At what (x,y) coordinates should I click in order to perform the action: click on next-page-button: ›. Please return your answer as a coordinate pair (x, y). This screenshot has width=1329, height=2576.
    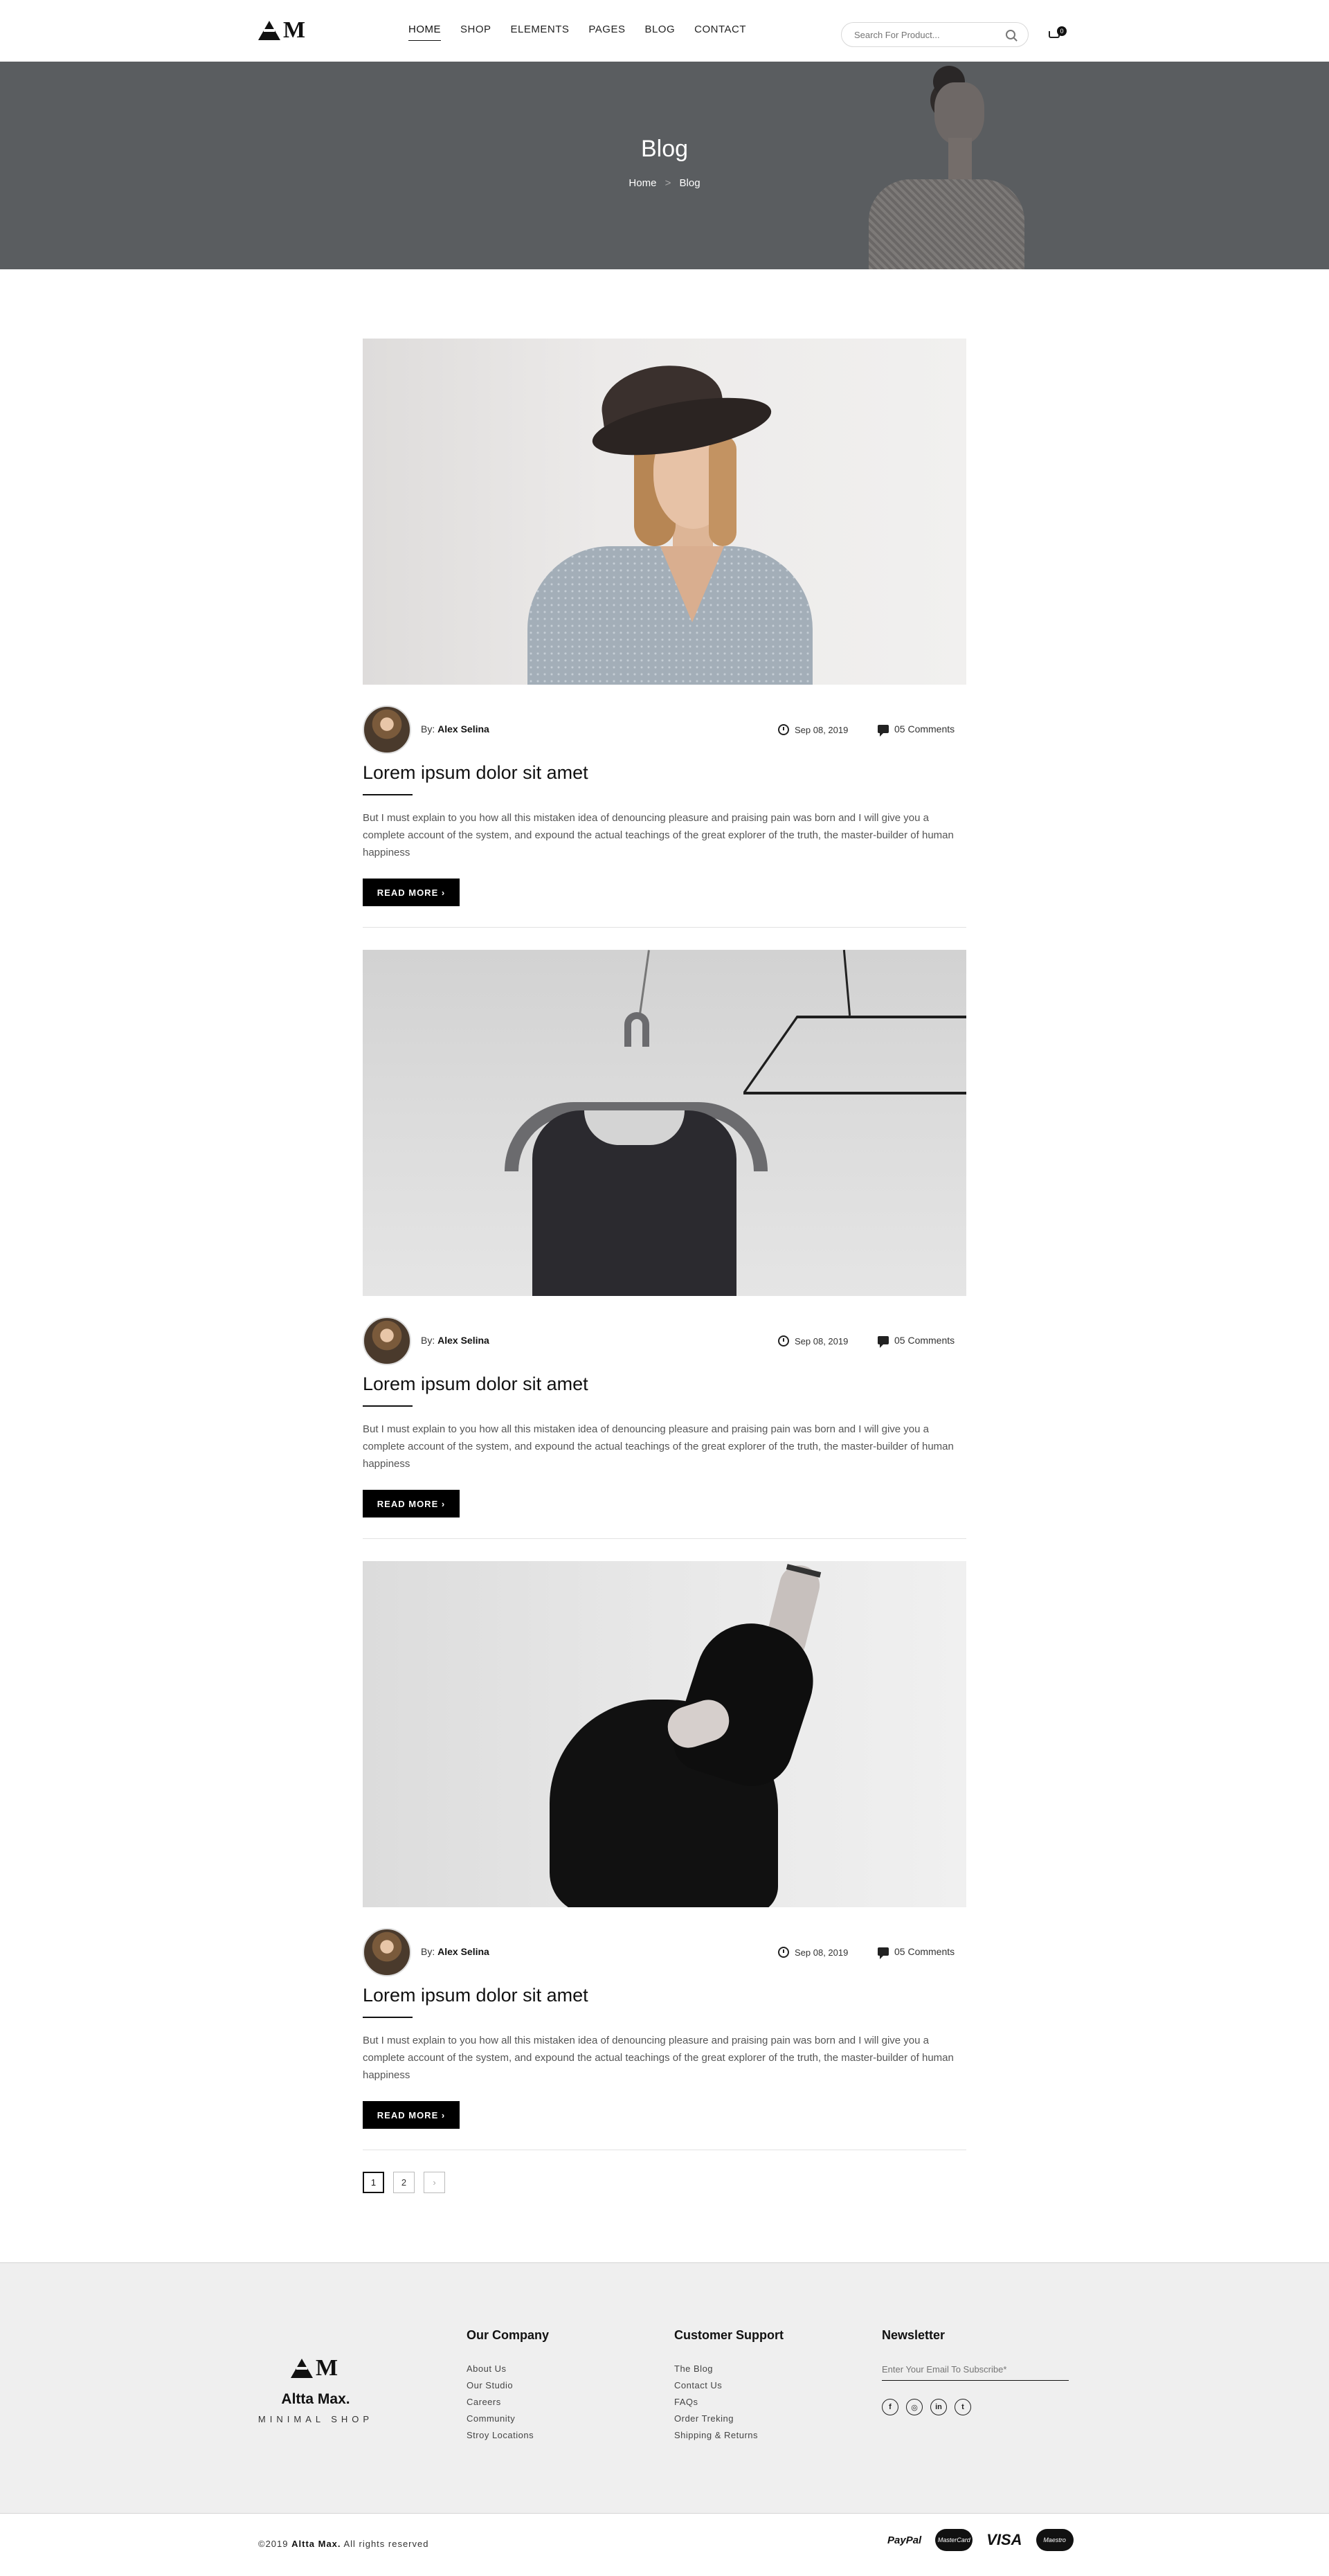
    Looking at the image, I should click on (434, 2182).